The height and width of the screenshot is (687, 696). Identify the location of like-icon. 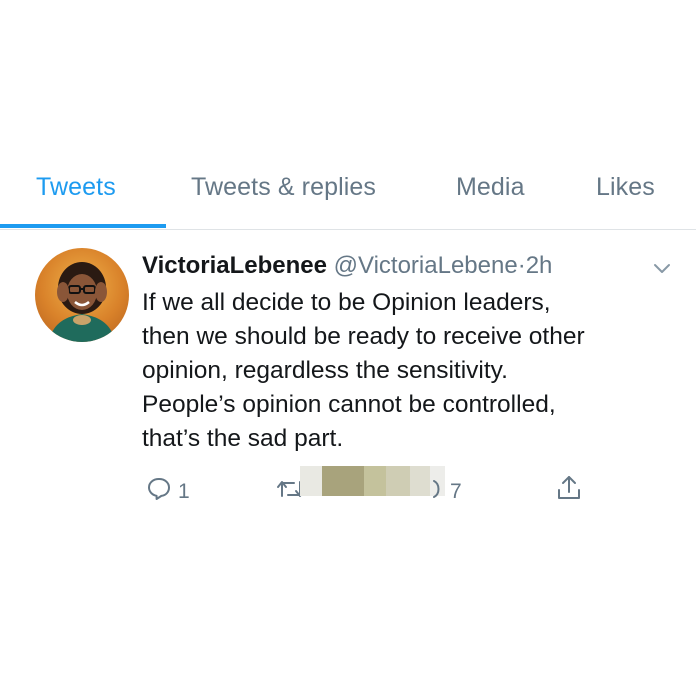
(438, 492).